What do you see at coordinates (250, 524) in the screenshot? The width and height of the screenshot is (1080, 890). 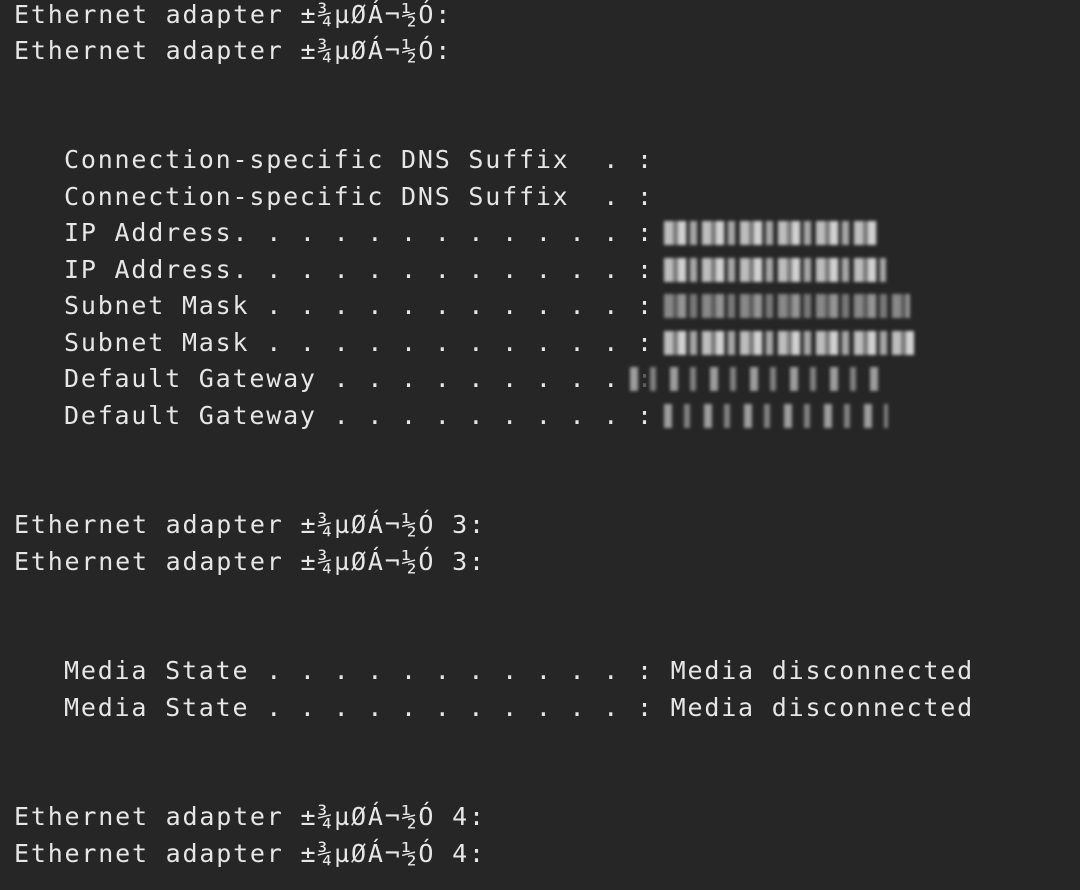 I see `adapter-header-3: Ethernet adapter ±¾µØÁ¬½Ó 3:` at bounding box center [250, 524].